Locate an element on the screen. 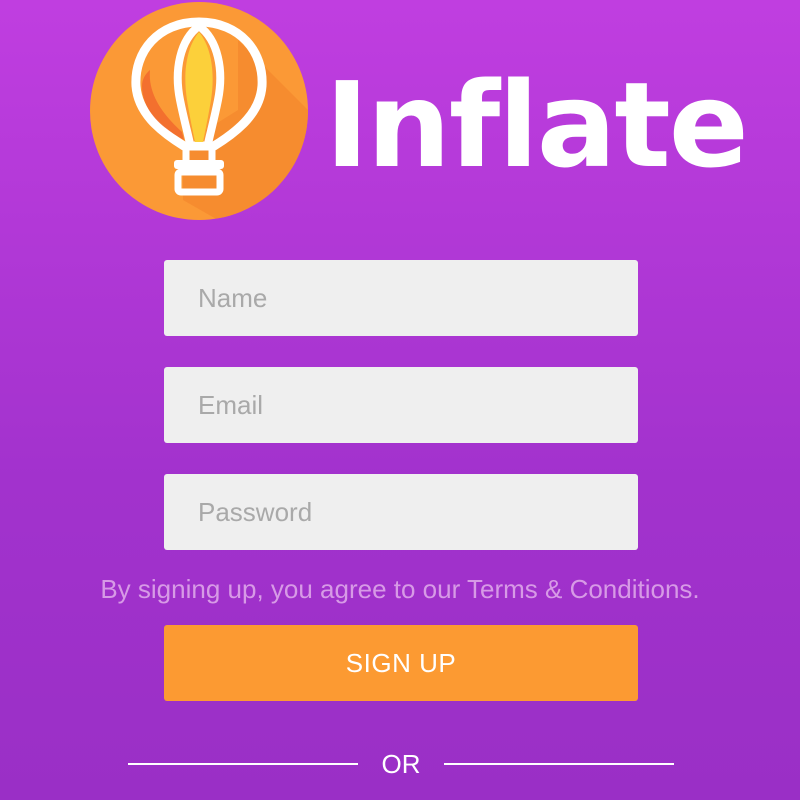  divider-right is located at coordinates (559, 764).